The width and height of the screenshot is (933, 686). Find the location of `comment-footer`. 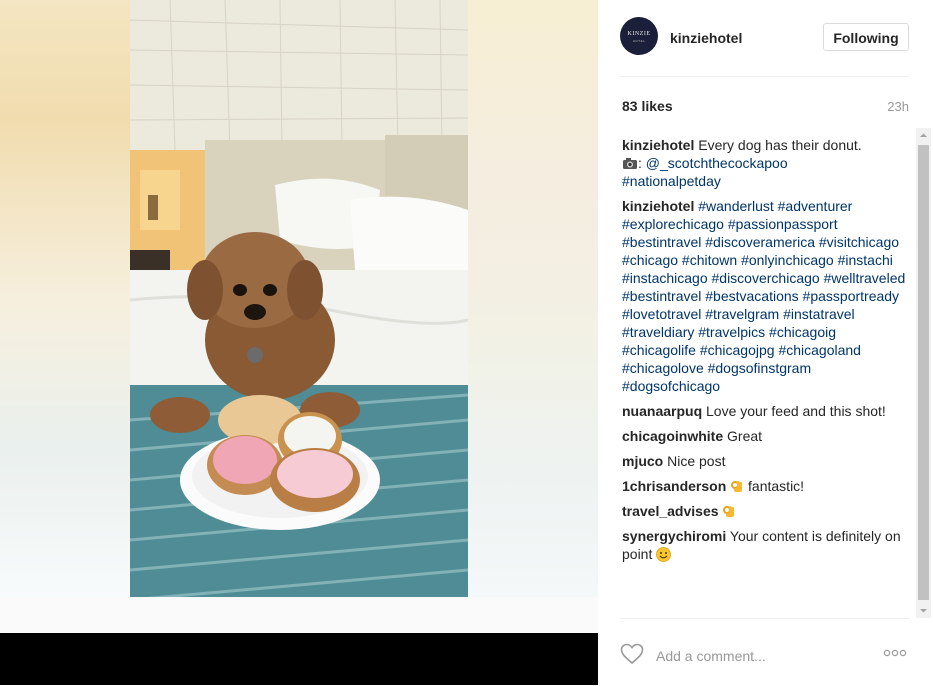

comment-footer is located at coordinates (764, 652).